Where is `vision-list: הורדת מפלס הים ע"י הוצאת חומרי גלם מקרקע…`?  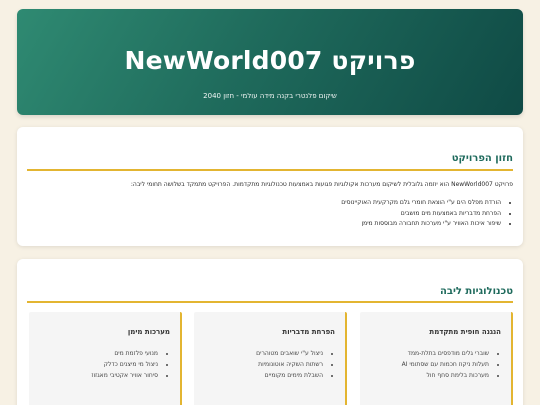
vision-list: הורדת מפלס הים ע"י הוצאת חומרי גלם מקרקע… is located at coordinates (264, 214).